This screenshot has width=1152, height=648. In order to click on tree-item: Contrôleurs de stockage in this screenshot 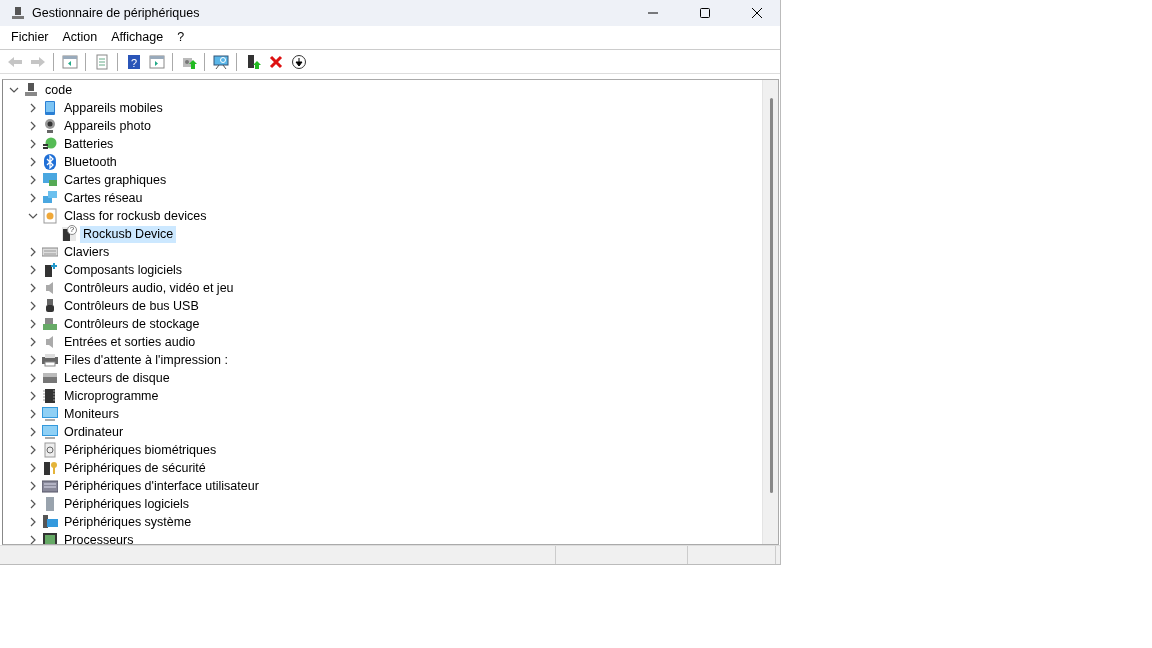, I will do `click(132, 324)`.